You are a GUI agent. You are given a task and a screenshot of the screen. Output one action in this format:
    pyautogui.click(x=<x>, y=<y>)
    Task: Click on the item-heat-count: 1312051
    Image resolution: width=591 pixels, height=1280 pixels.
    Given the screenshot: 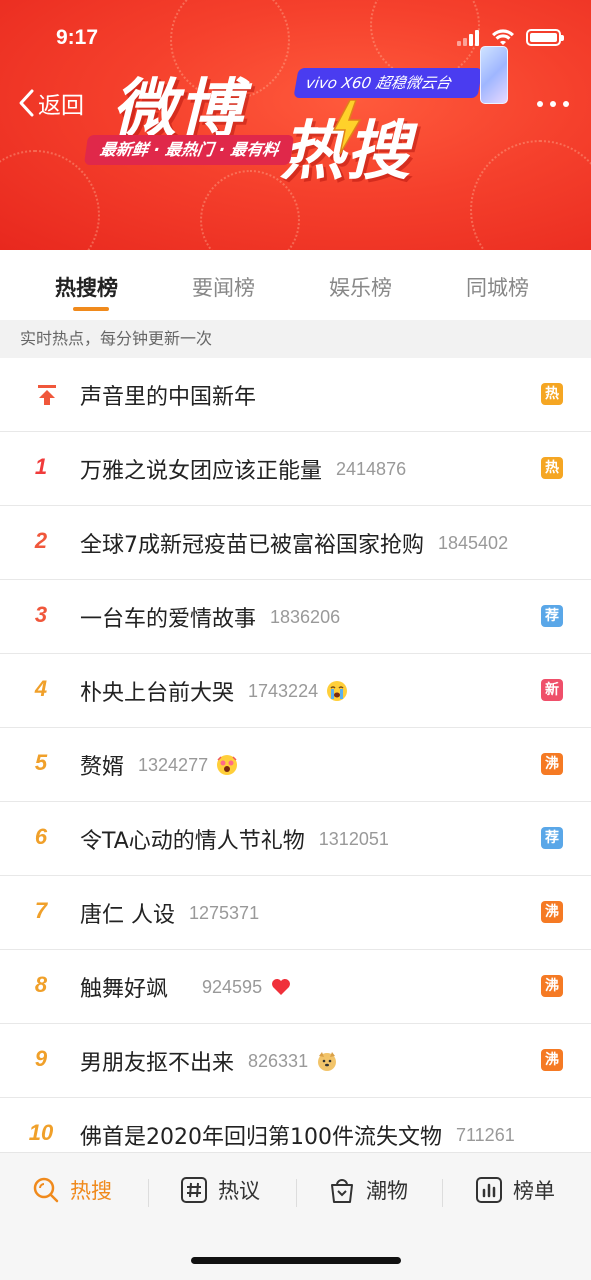 What is the action you would take?
    pyautogui.click(x=353, y=838)
    